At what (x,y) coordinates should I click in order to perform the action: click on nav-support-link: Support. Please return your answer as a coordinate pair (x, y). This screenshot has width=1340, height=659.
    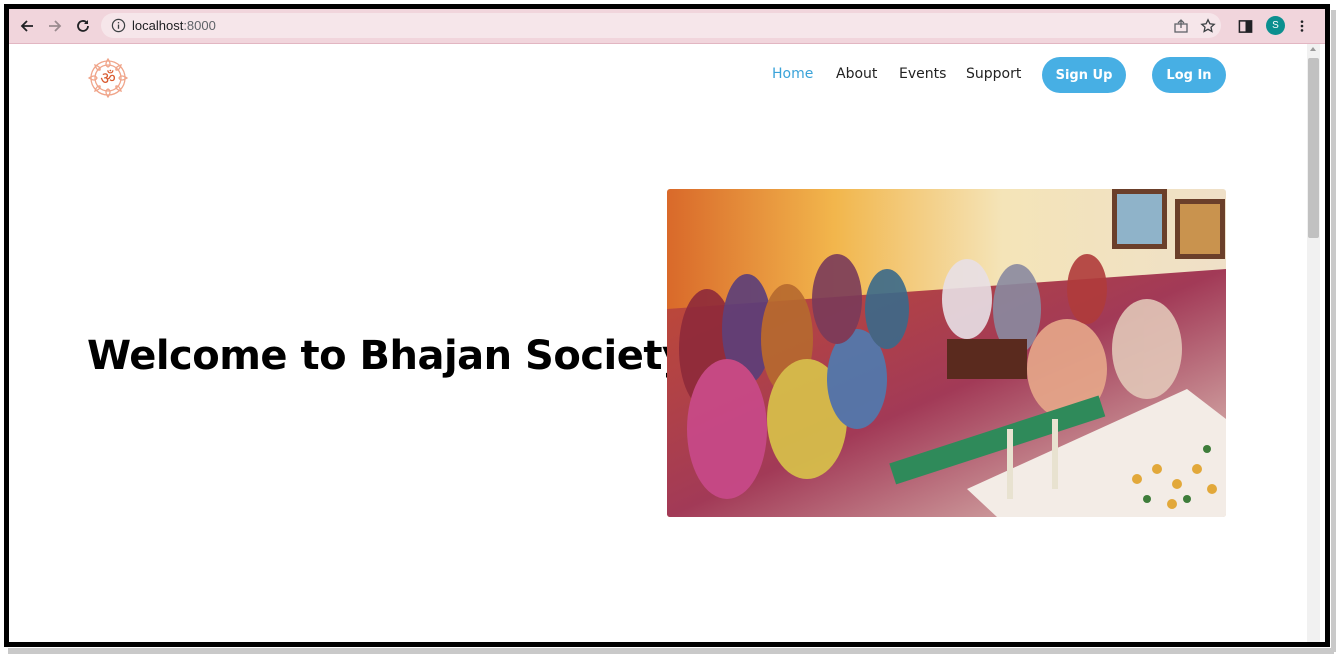
    Looking at the image, I should click on (993, 74).